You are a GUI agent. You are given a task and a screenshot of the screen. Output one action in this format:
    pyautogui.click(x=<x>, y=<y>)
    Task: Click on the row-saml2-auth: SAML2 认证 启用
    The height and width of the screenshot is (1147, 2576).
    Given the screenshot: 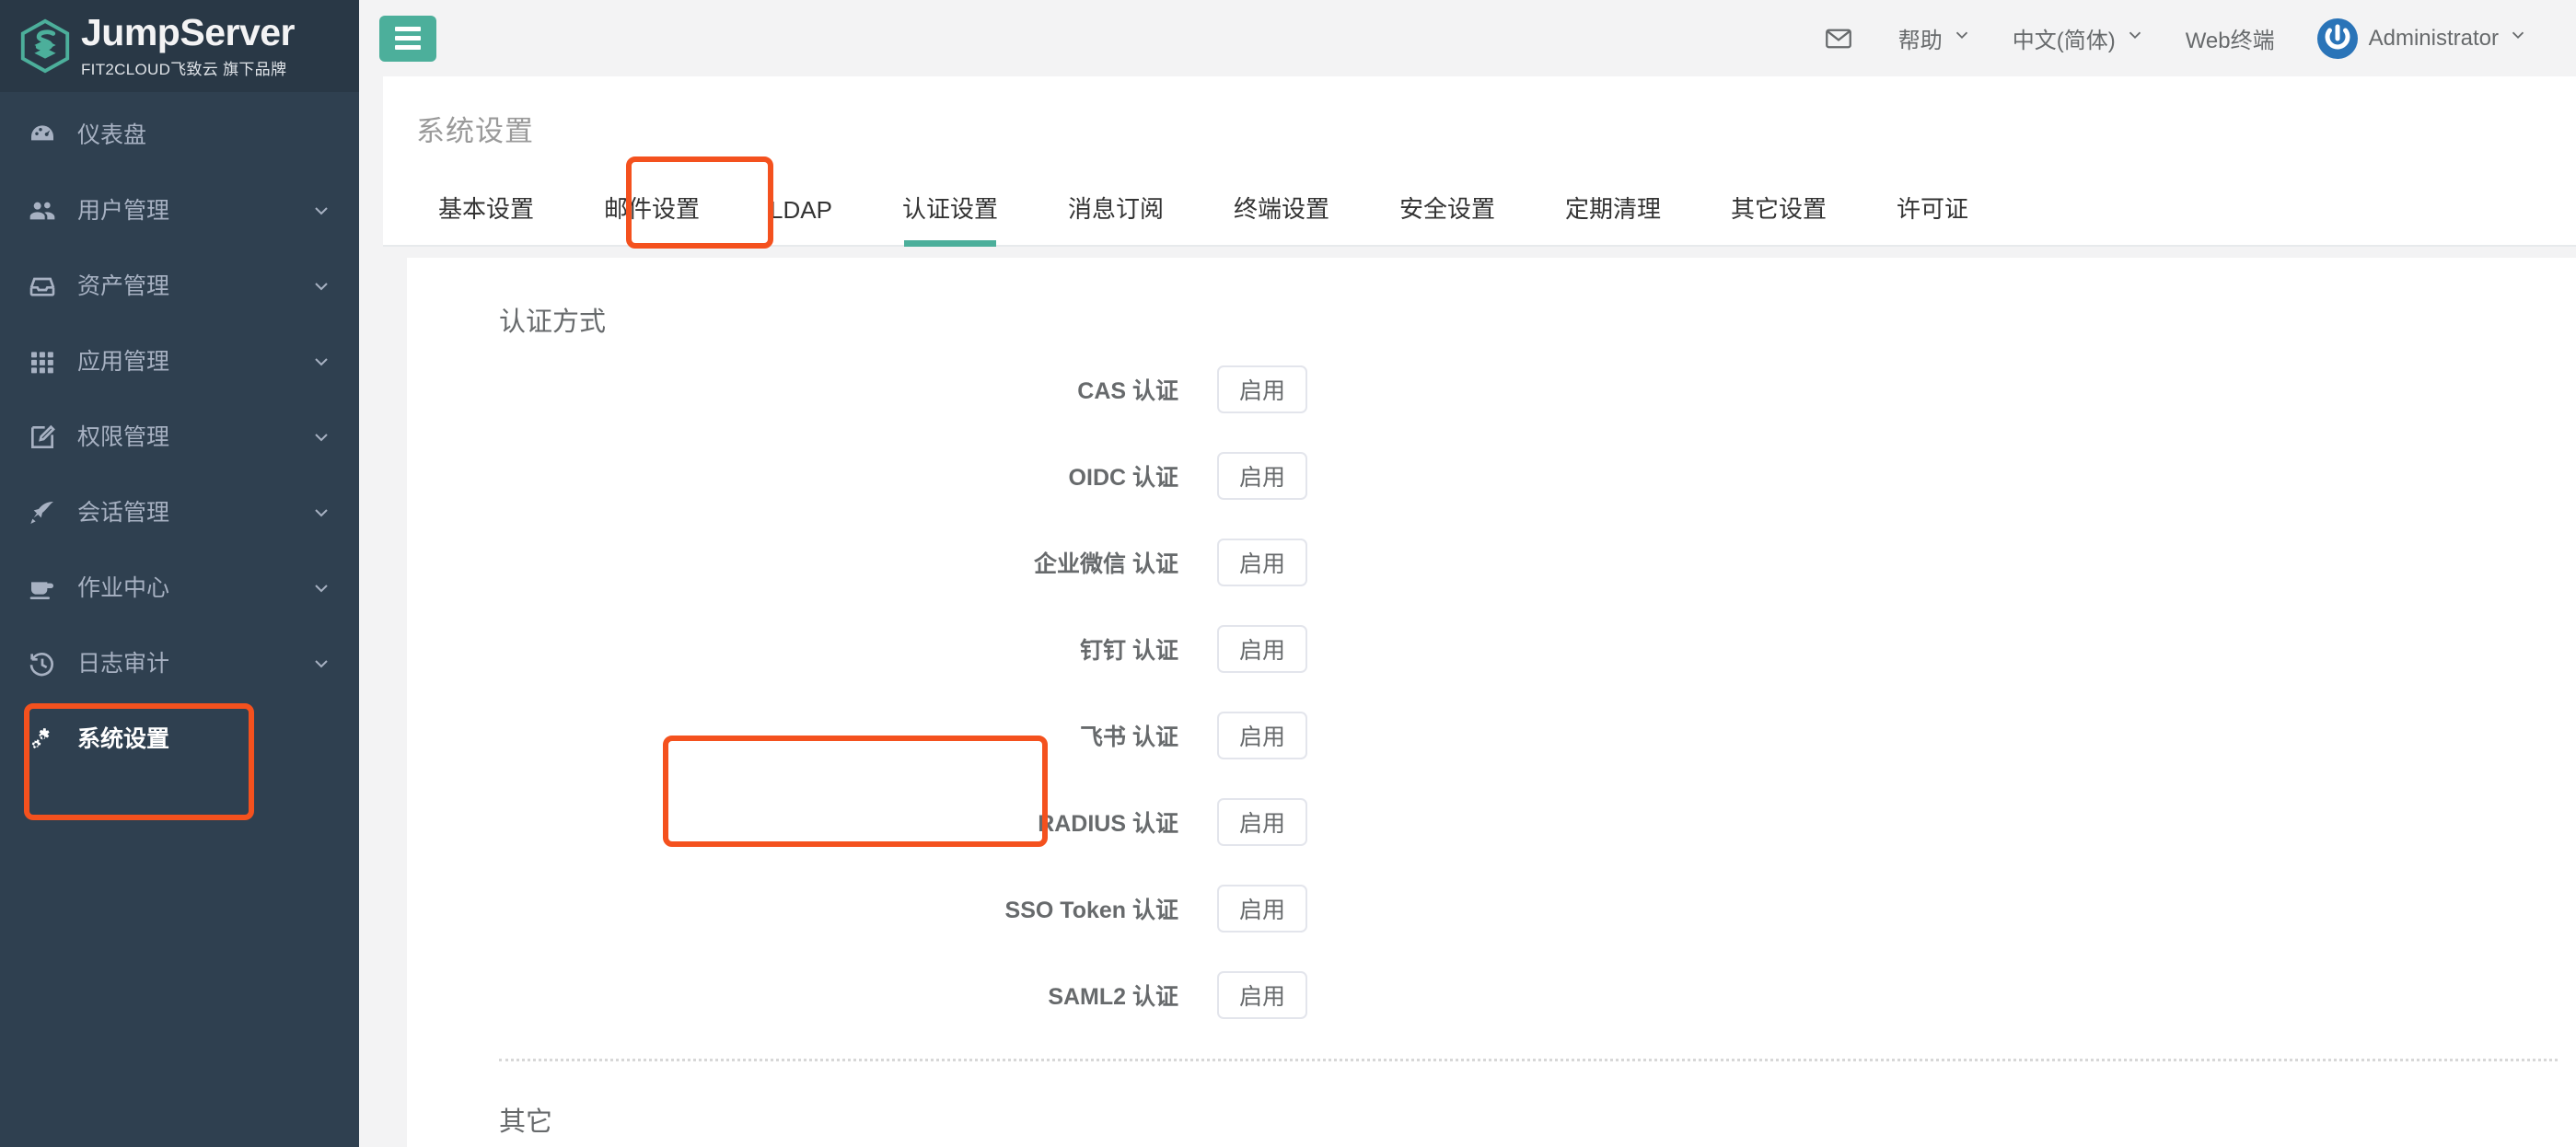 What is the action you would take?
    pyautogui.click(x=1491, y=995)
    